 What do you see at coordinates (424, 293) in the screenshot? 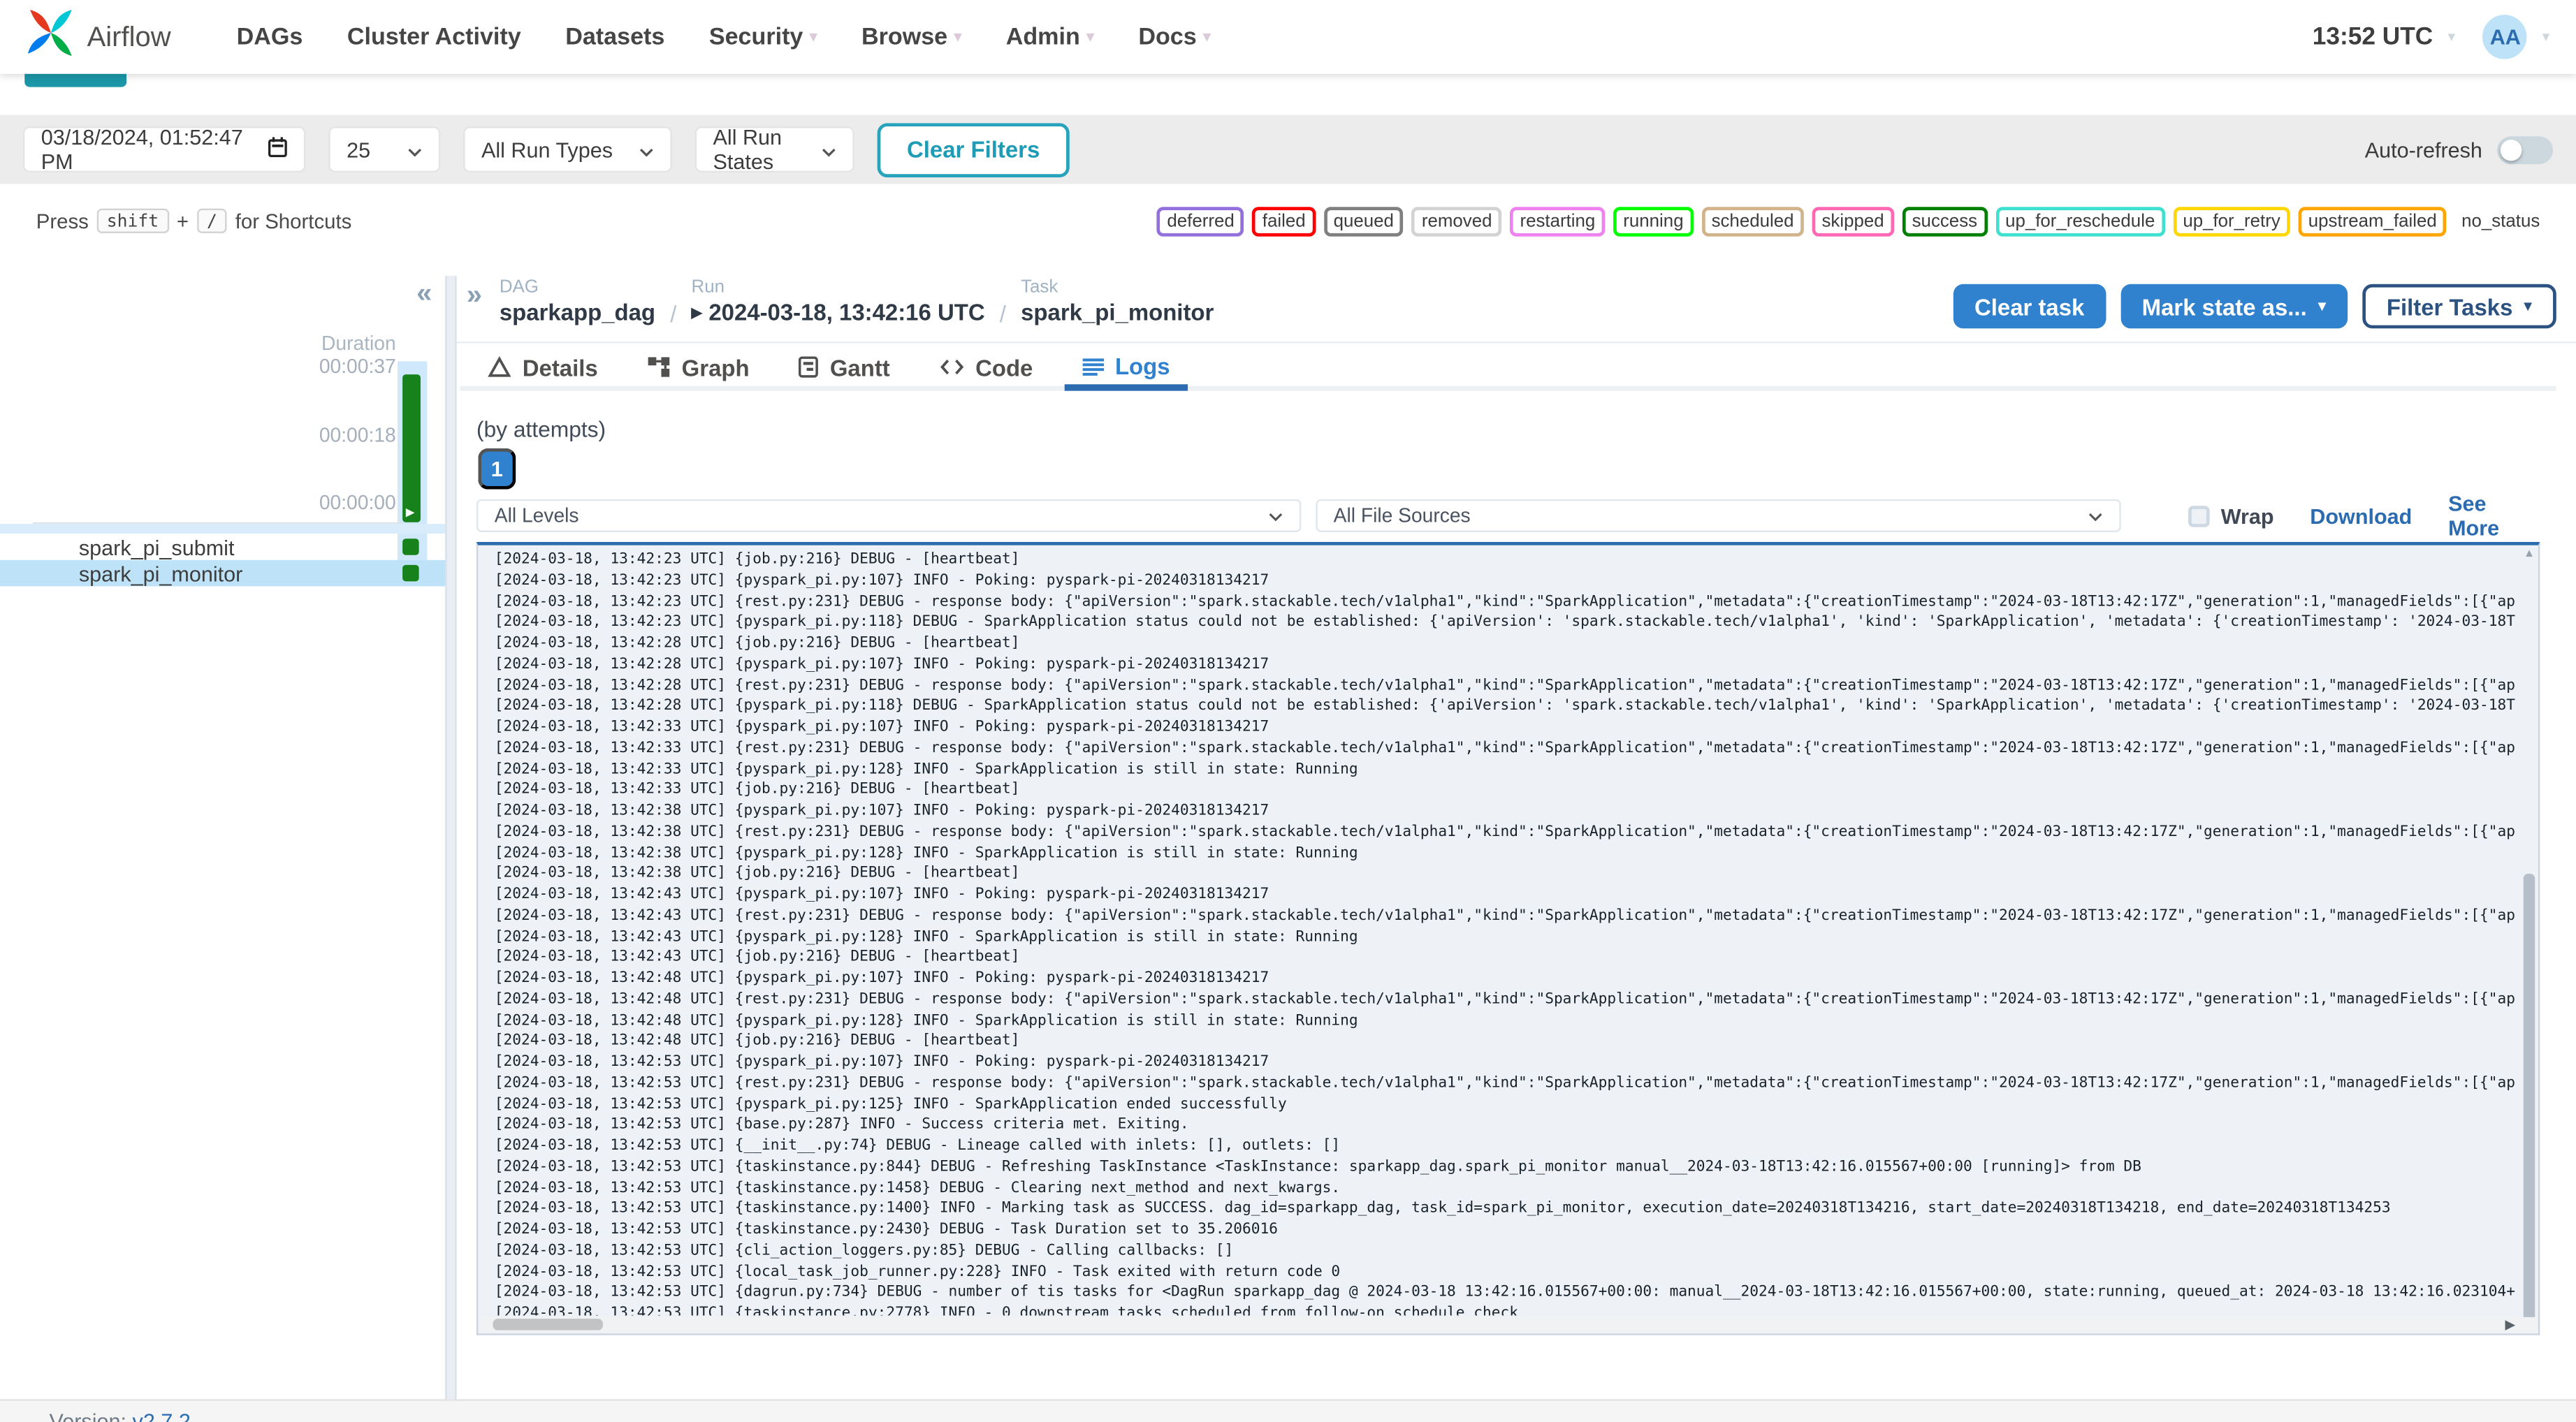
I see `collapse-sidebar-icon: «` at bounding box center [424, 293].